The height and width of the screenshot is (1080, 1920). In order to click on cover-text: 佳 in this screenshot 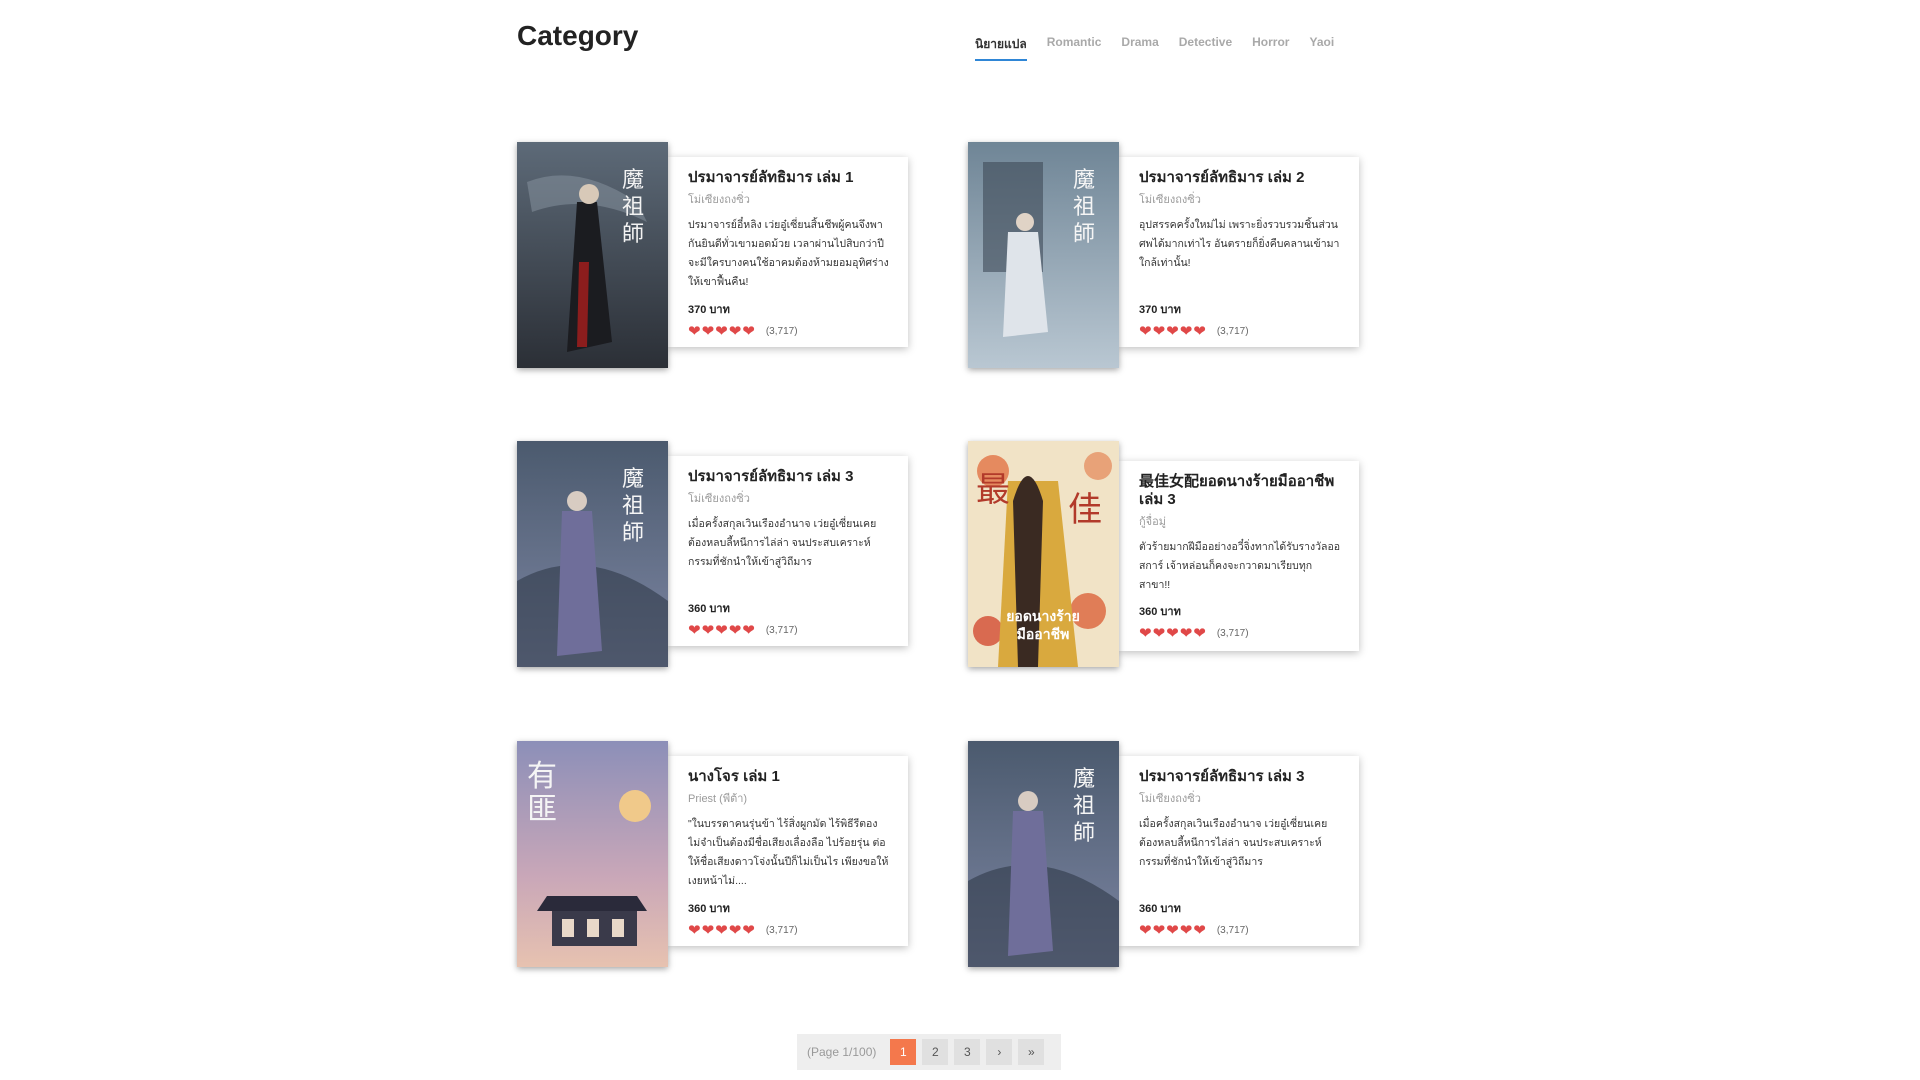, I will do `click(1085, 510)`.